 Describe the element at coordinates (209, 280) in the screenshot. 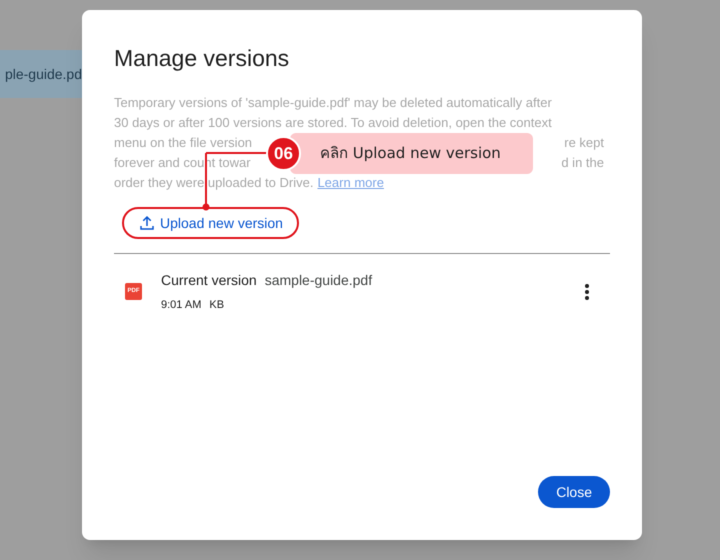

I see `version-label: Current version` at that location.